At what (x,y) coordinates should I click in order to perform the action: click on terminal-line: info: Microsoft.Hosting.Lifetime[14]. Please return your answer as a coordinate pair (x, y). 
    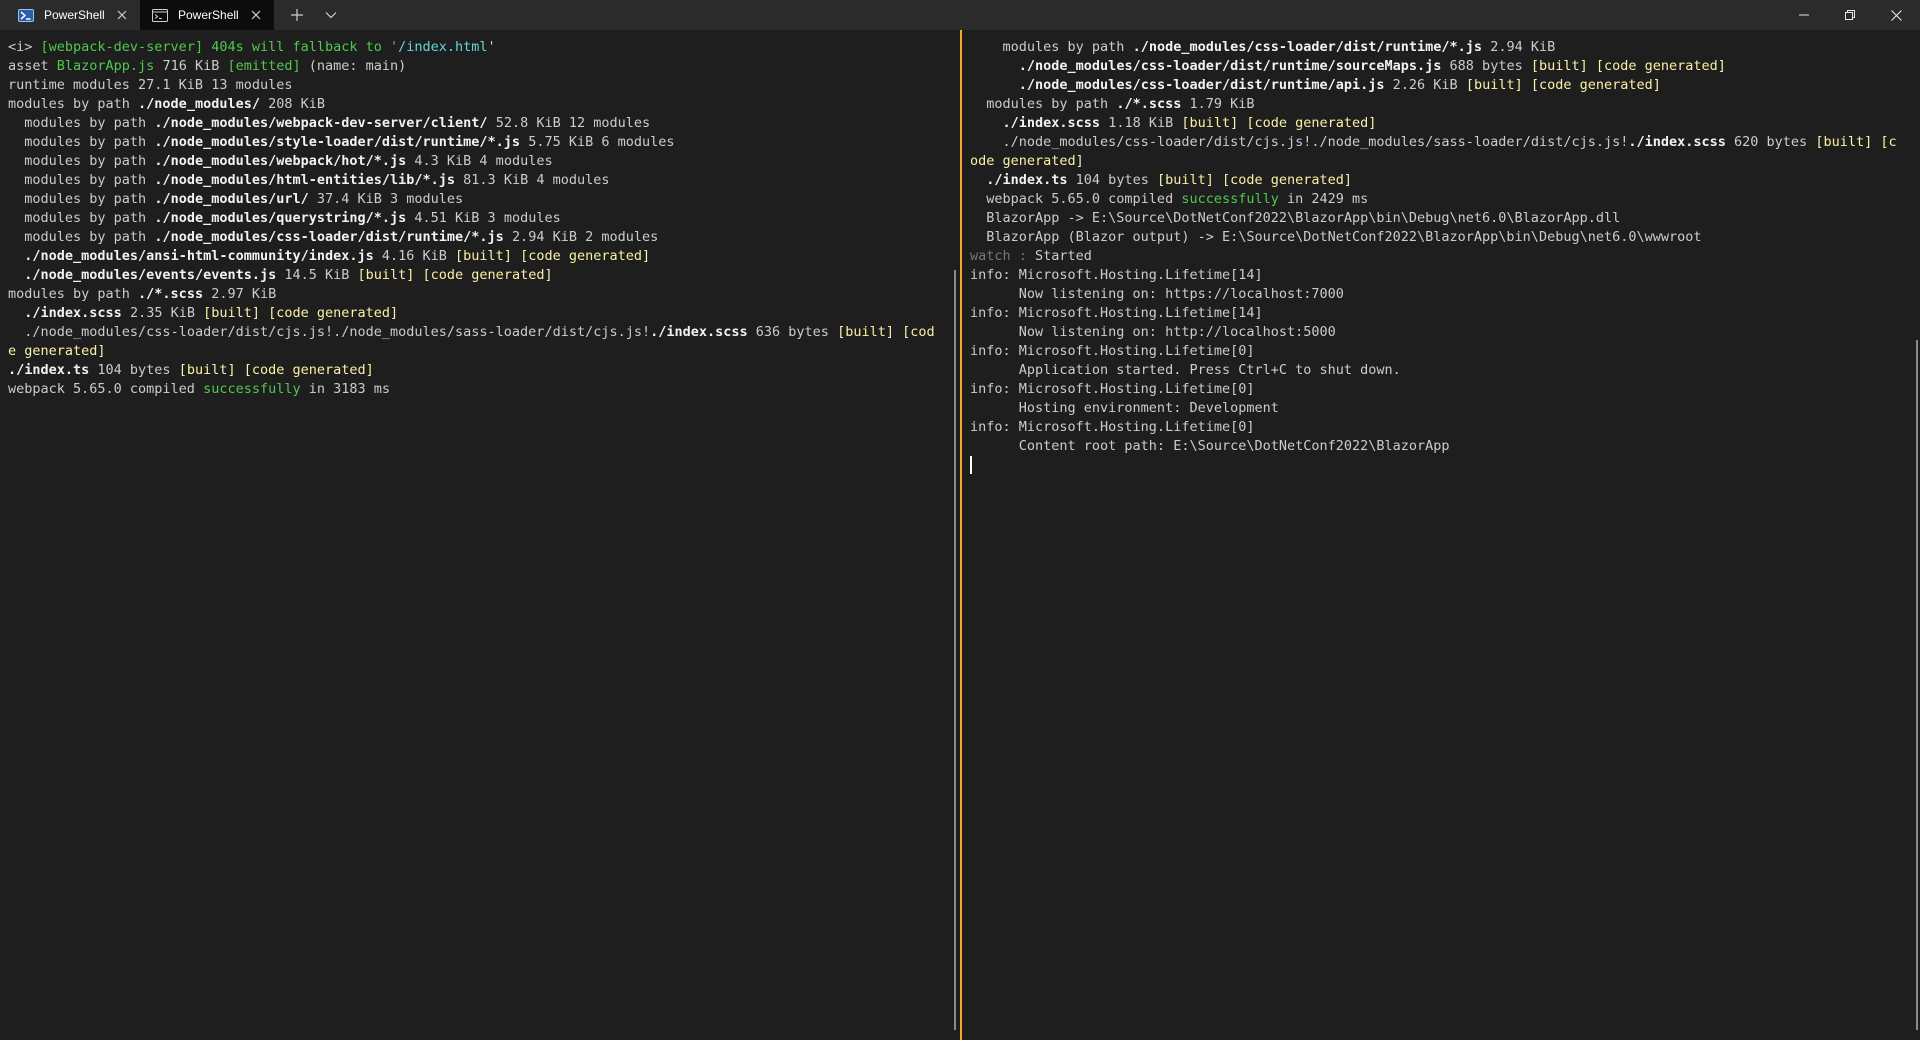
    Looking at the image, I should click on (1435, 313).